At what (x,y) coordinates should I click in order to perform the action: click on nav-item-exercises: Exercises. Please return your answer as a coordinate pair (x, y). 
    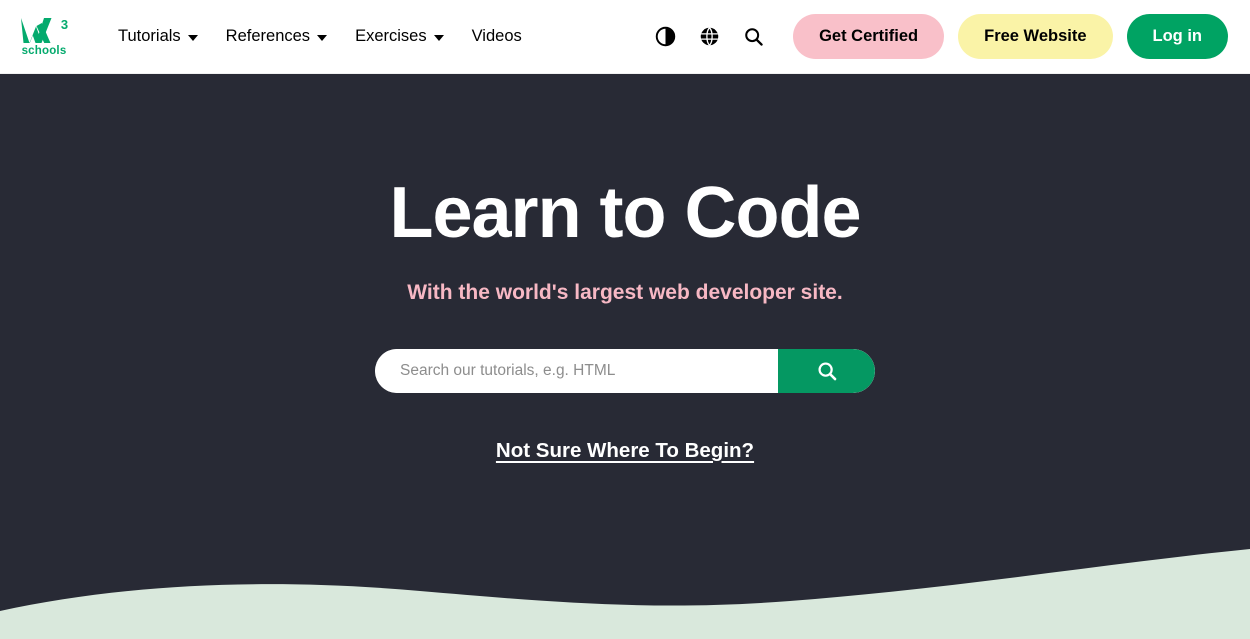
    Looking at the image, I should click on (399, 36).